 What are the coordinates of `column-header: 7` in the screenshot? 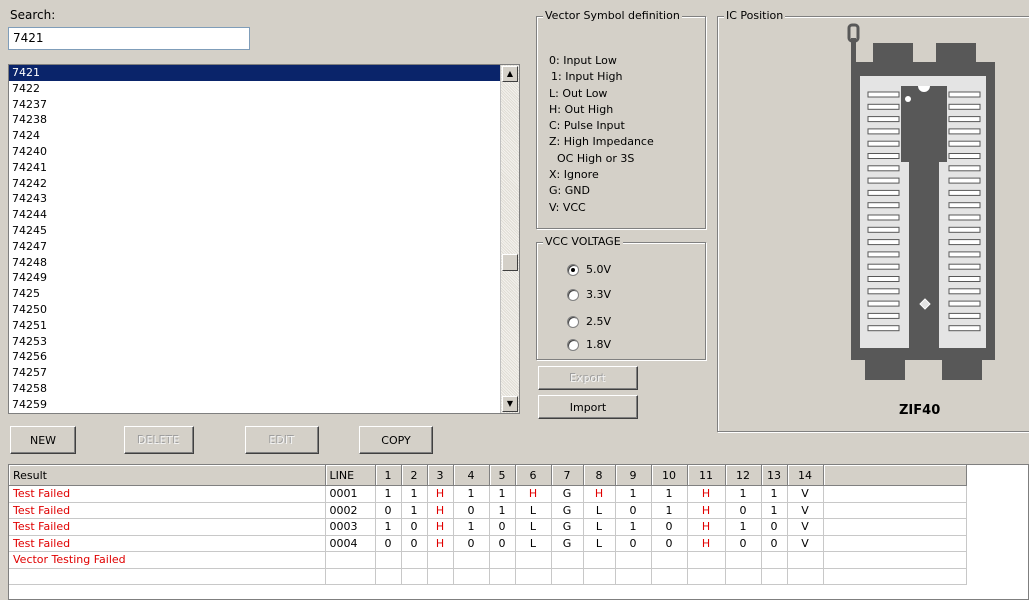 It's located at (567, 475).